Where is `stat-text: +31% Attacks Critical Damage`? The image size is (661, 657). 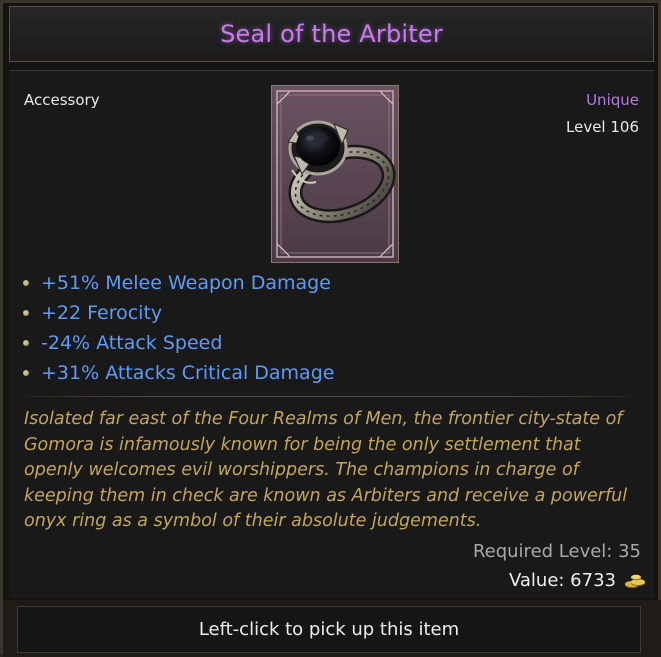 stat-text: +31% Attacks Critical Damage is located at coordinates (188, 373).